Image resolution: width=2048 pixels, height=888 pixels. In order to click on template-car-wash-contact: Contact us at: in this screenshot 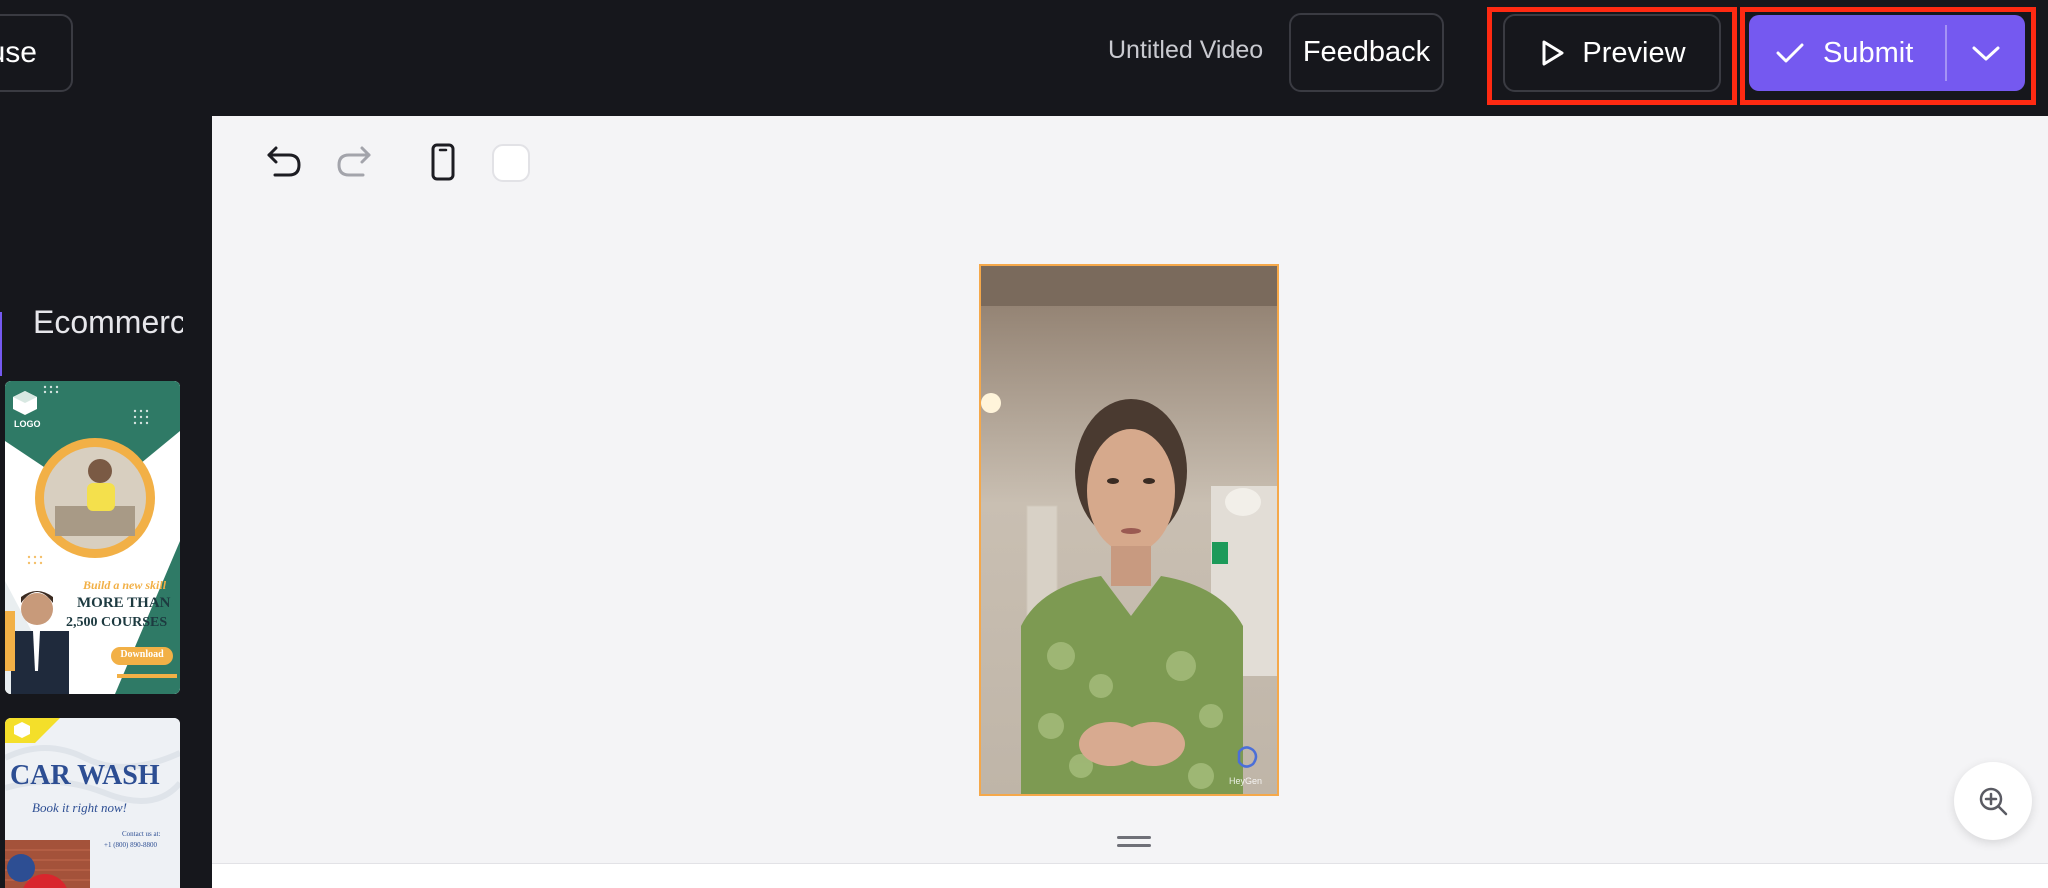, I will do `click(141, 834)`.